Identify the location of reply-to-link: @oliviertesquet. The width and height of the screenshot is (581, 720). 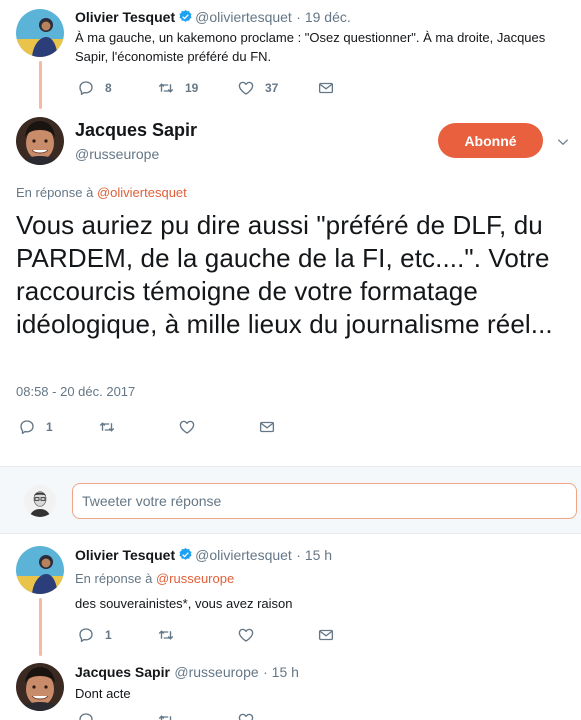
(142, 192).